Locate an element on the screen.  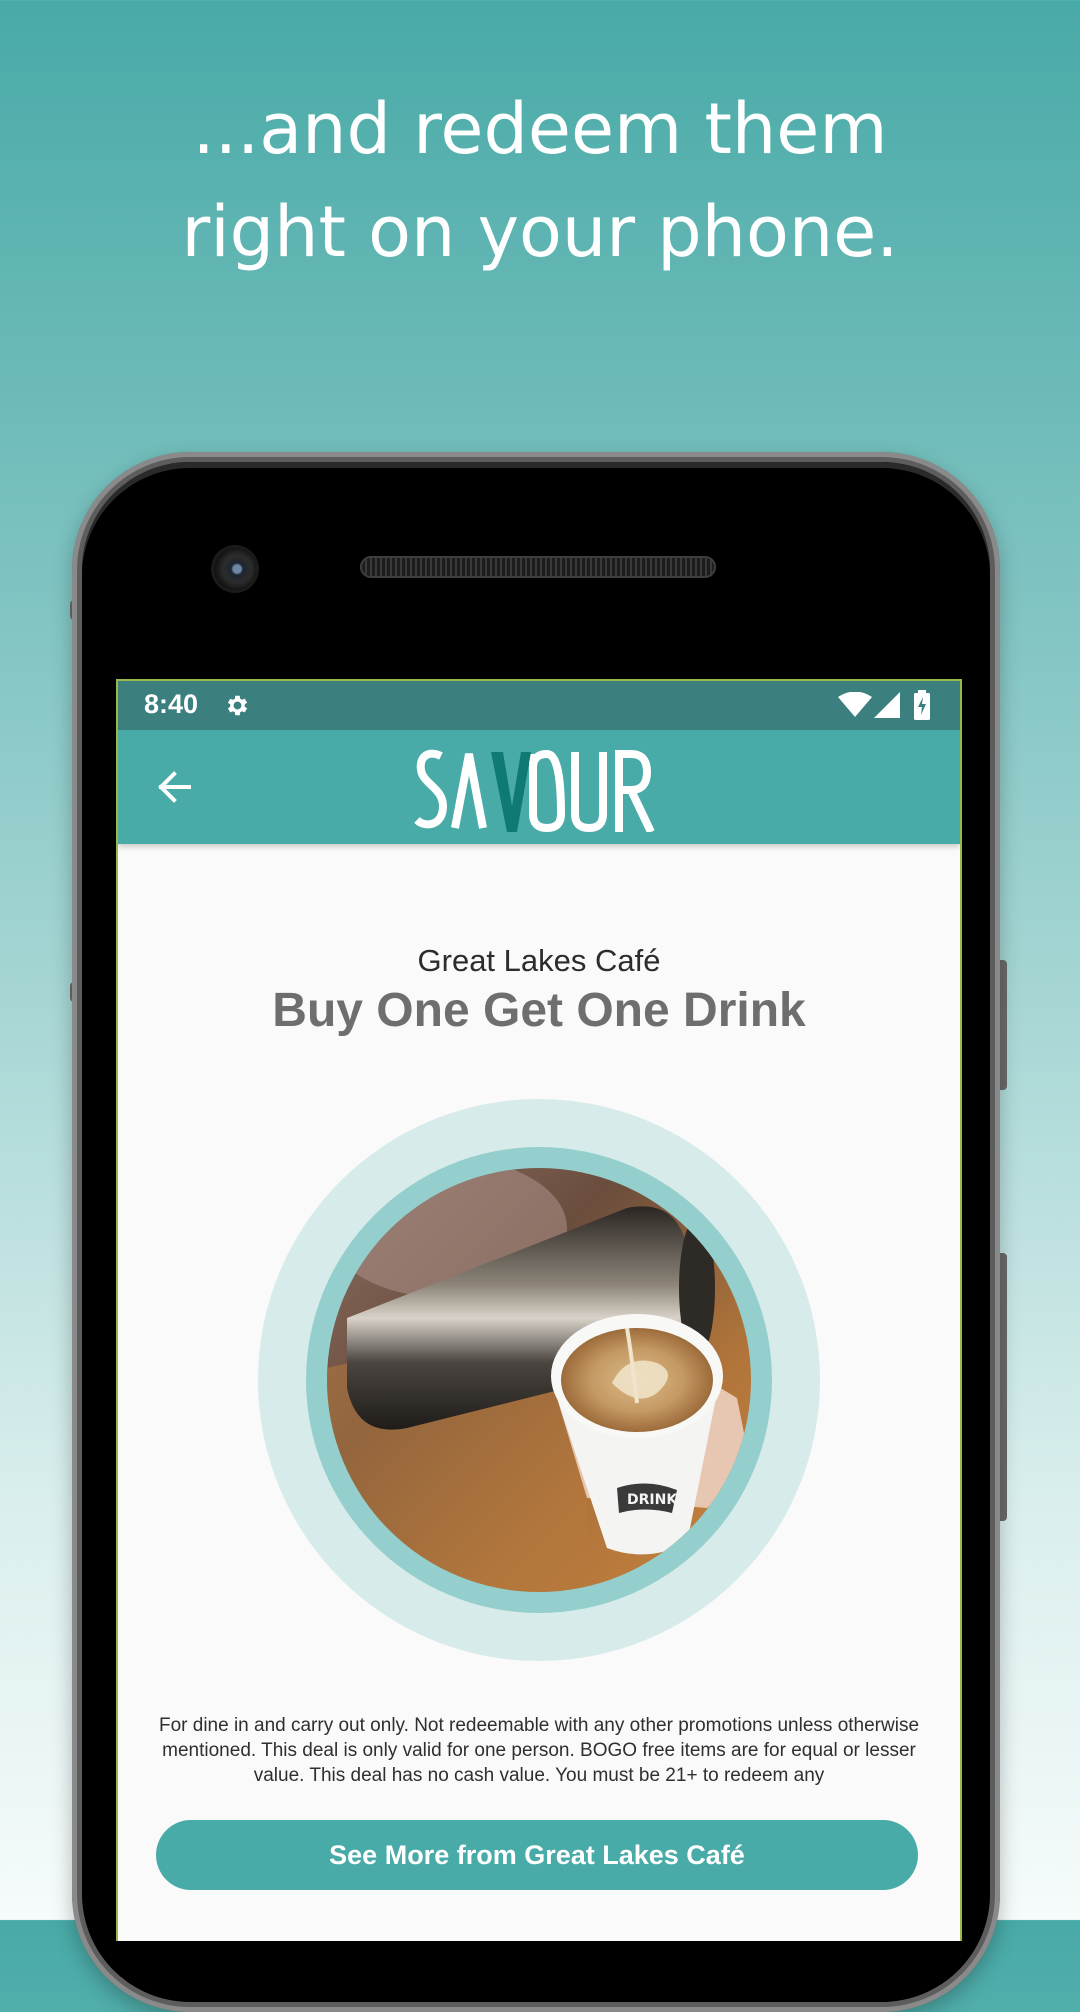
wifi-icon is located at coordinates (855, 704).